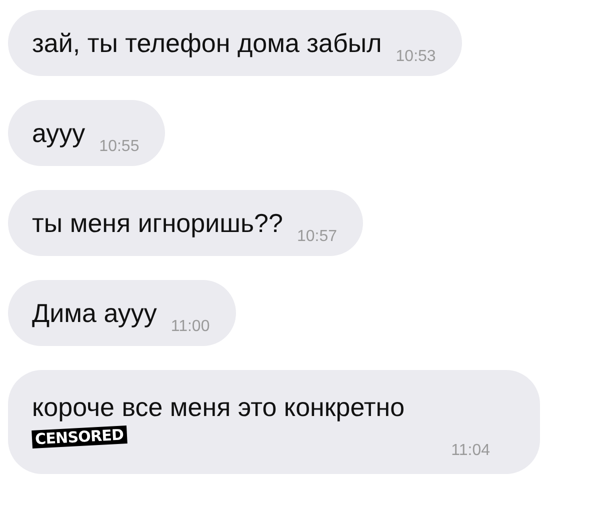 The image size is (604, 523). What do you see at coordinates (470, 451) in the screenshot?
I see `message-time: 11:04` at bounding box center [470, 451].